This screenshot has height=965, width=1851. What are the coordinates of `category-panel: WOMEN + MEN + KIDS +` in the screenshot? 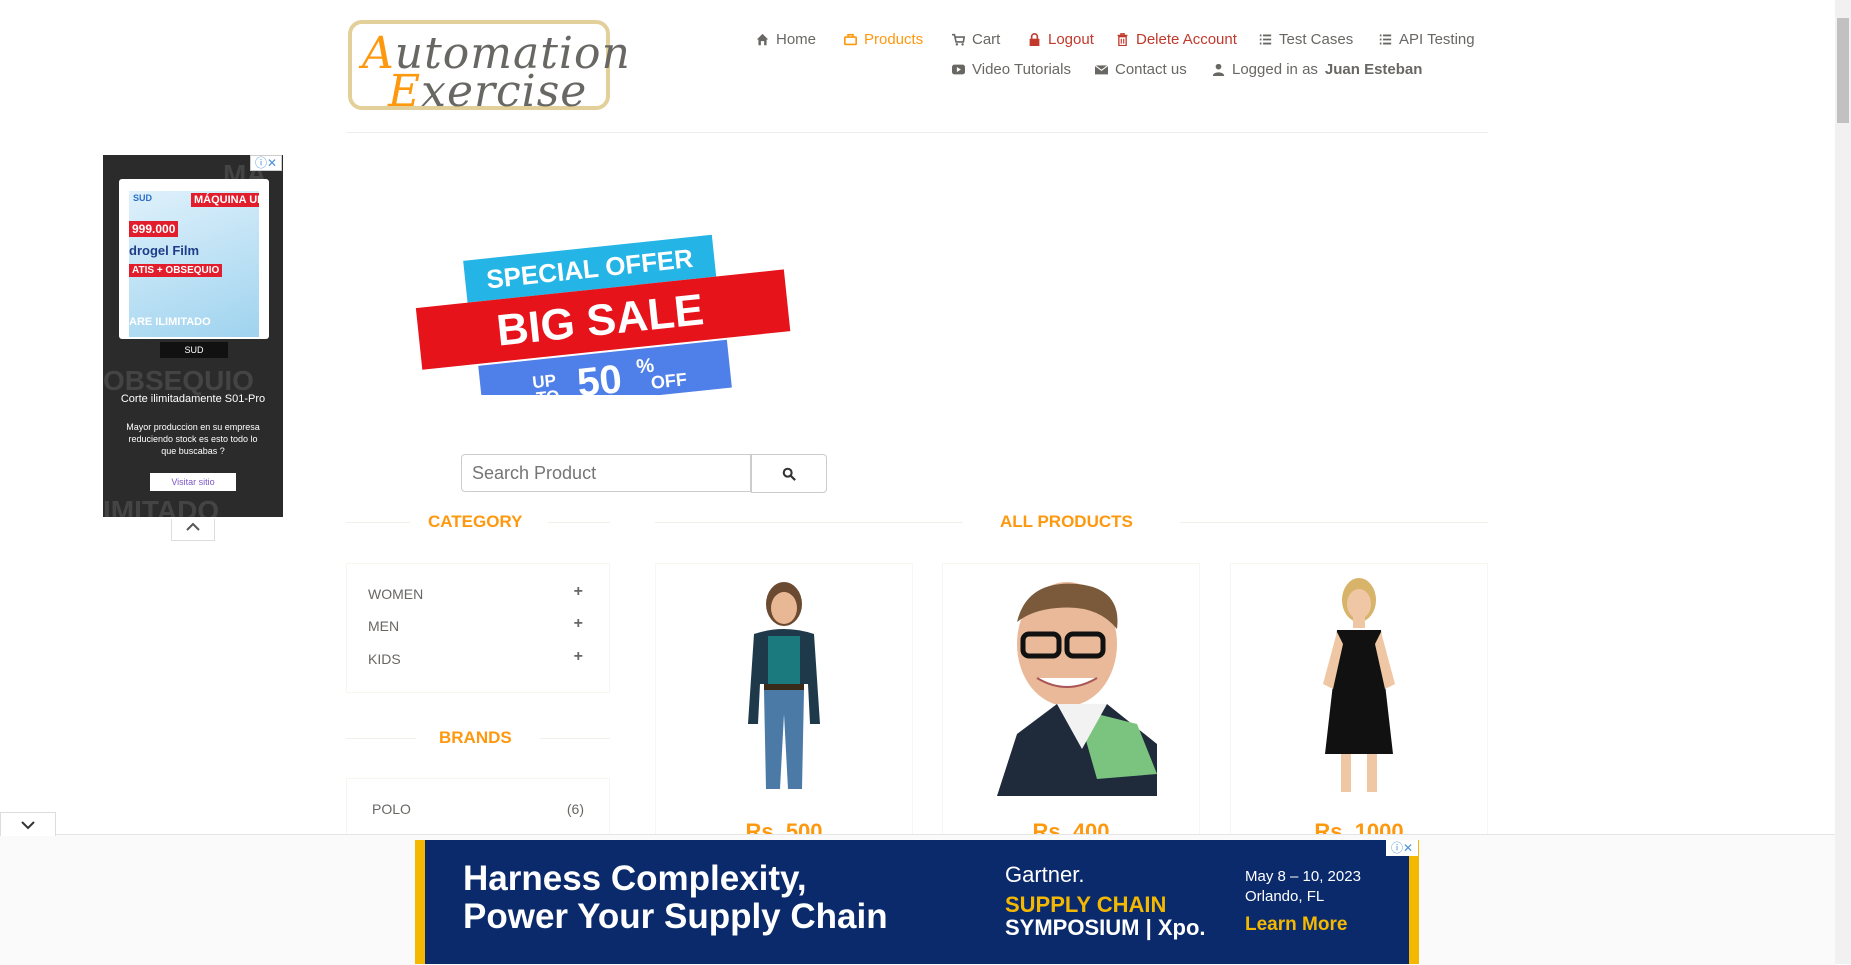 It's located at (478, 628).